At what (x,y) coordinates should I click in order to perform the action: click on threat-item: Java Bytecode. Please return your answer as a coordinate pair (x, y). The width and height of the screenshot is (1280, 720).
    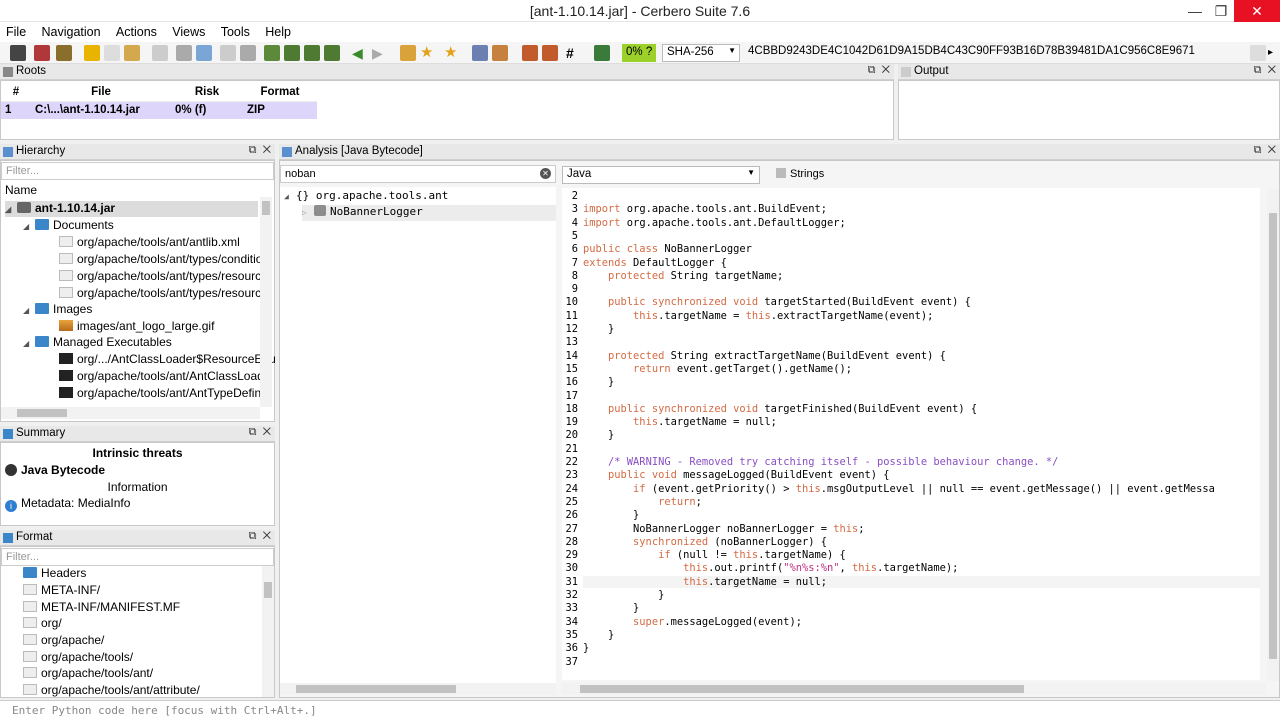
    Looking at the image, I should click on (55, 470).